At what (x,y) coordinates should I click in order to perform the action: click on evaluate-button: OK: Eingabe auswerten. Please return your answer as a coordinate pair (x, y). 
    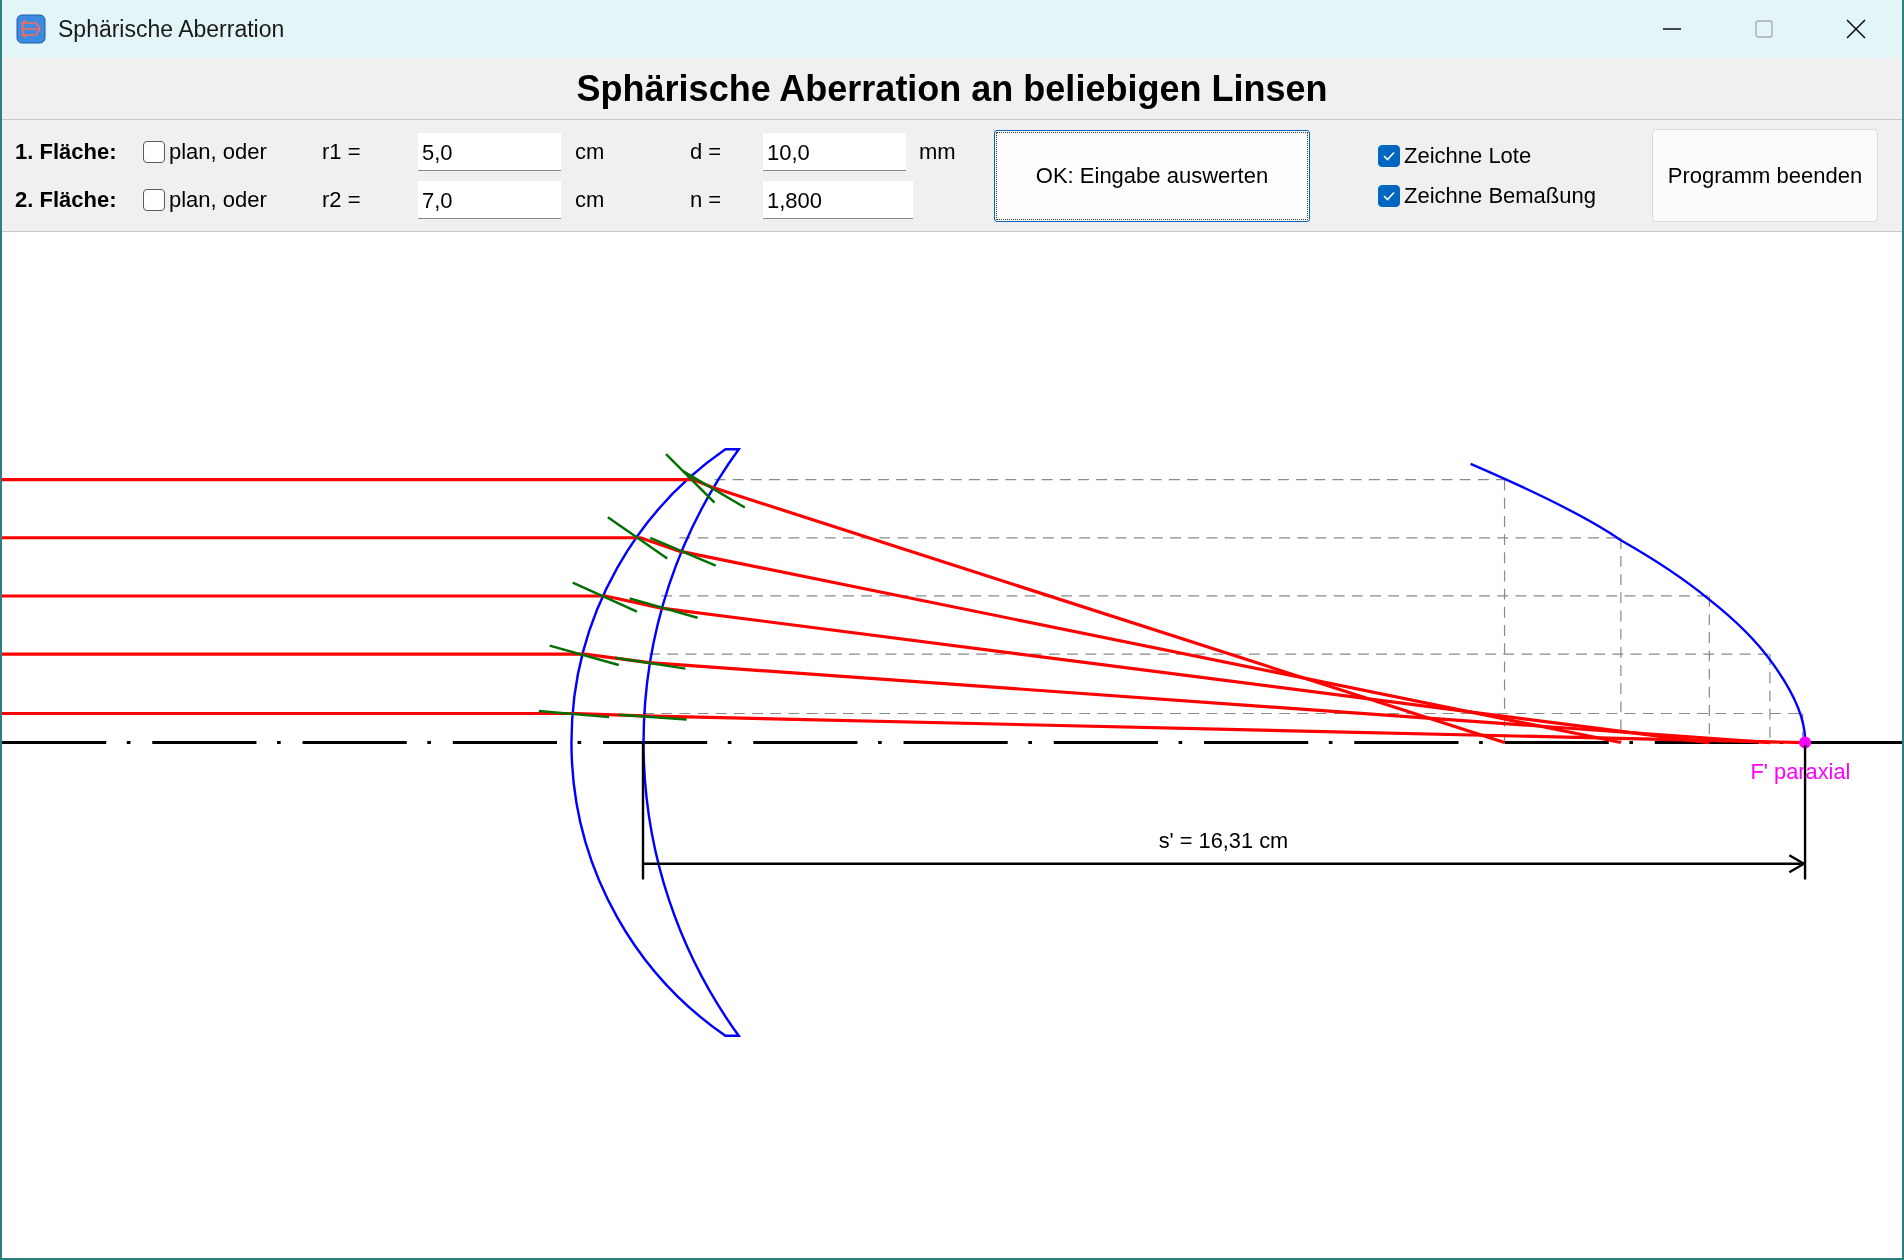
    Looking at the image, I should click on (1152, 175).